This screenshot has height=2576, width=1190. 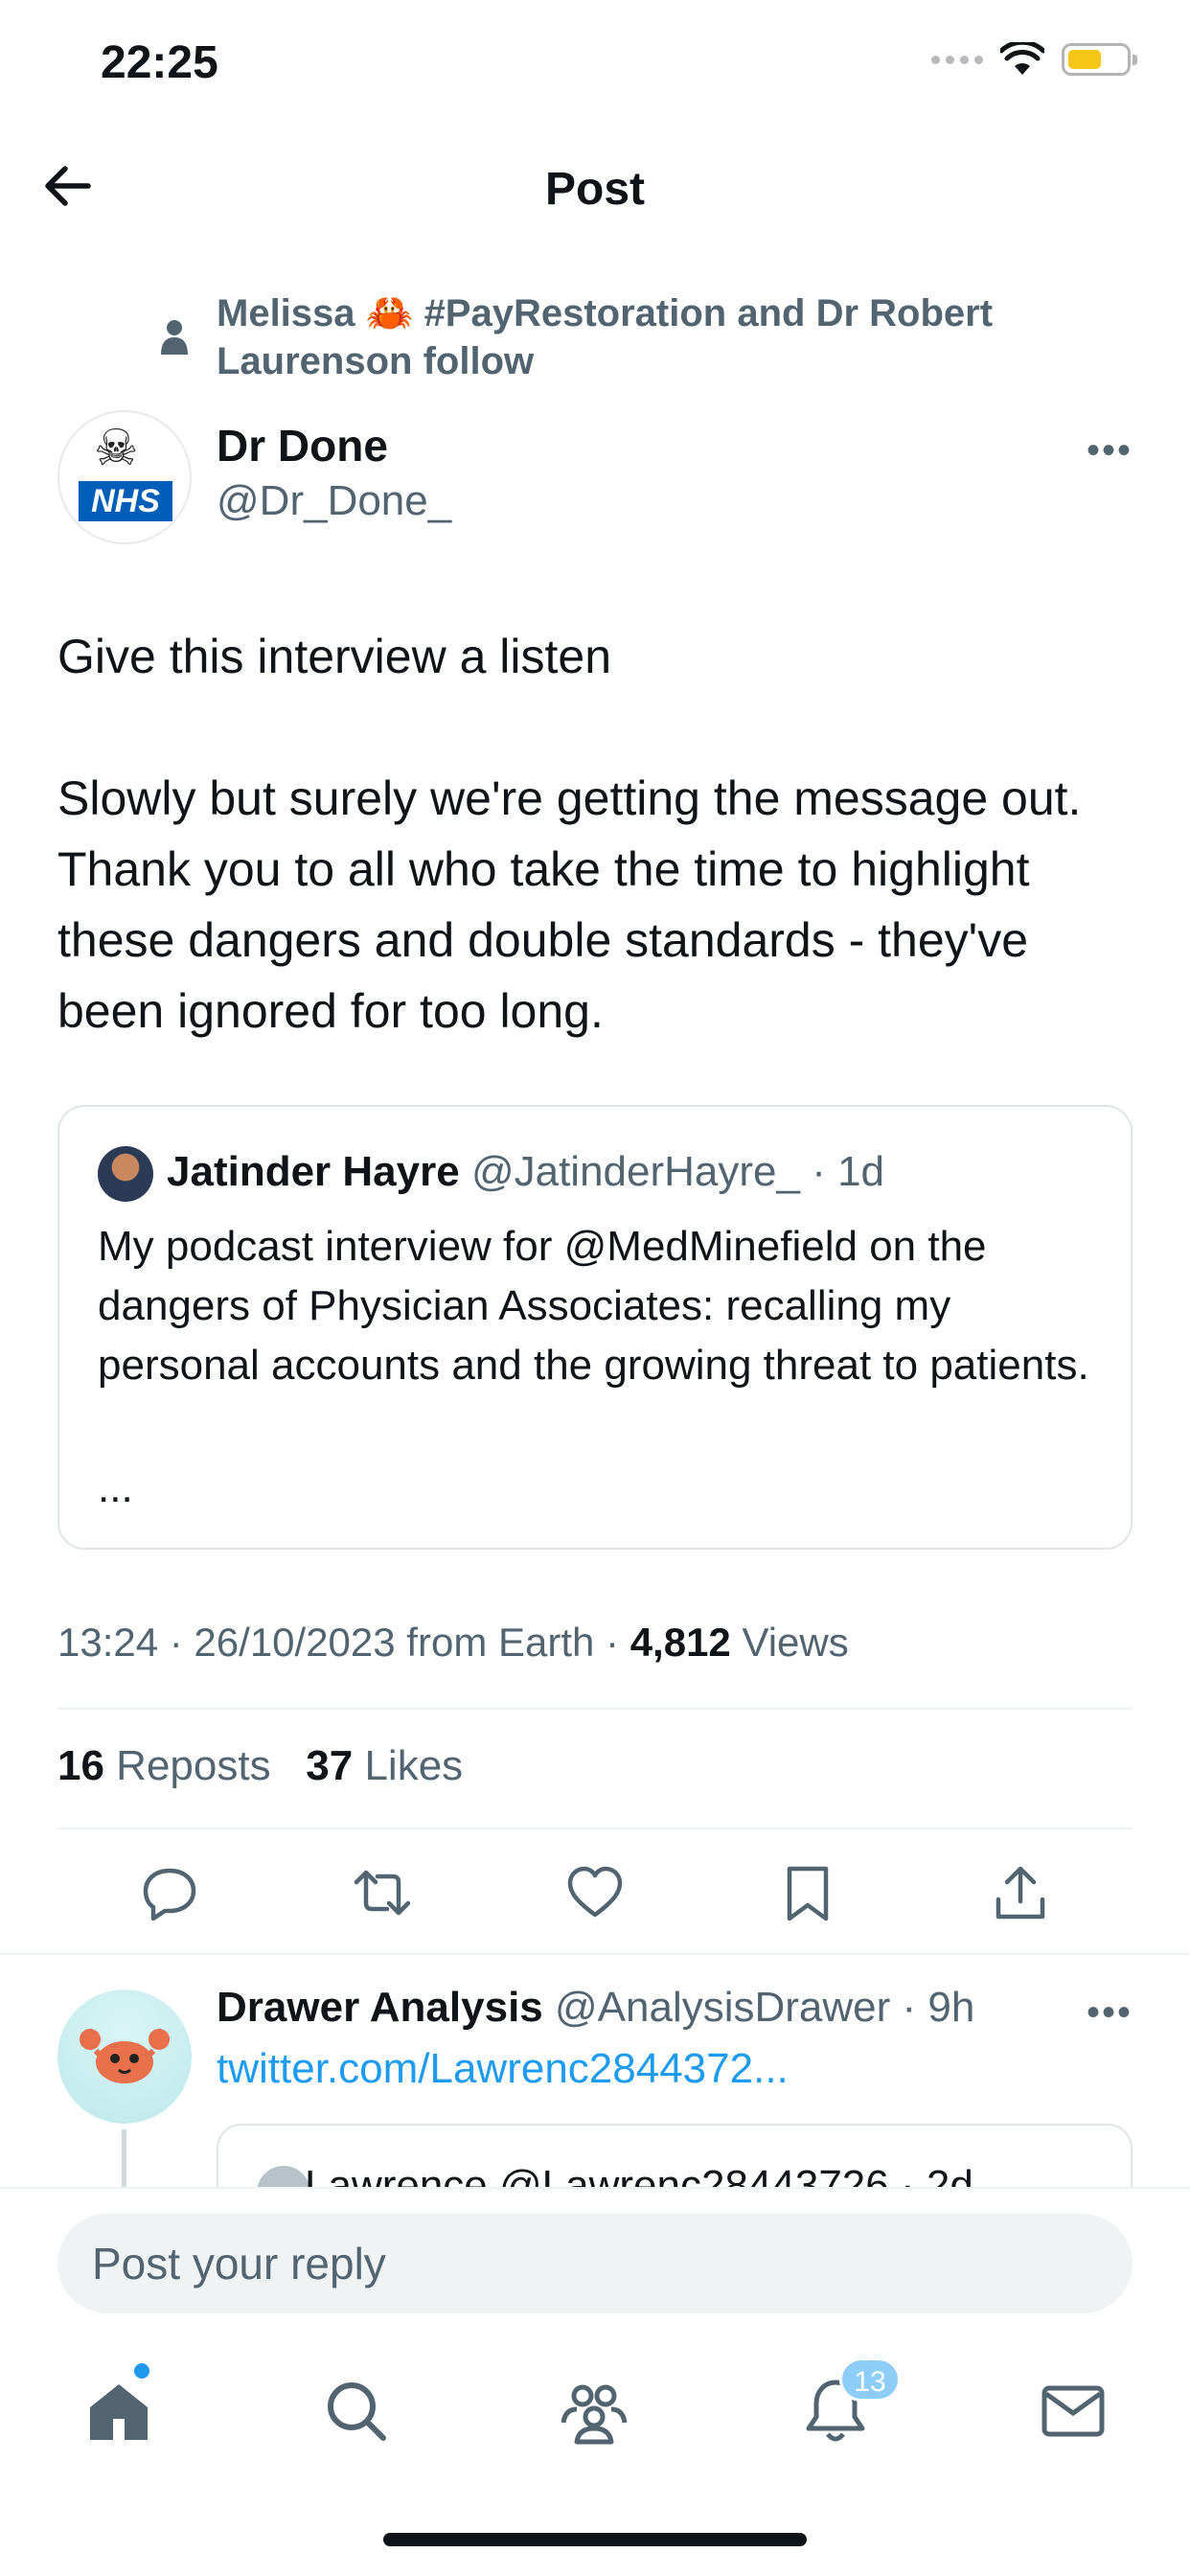 I want to click on more-icon: •••, so click(x=1110, y=450).